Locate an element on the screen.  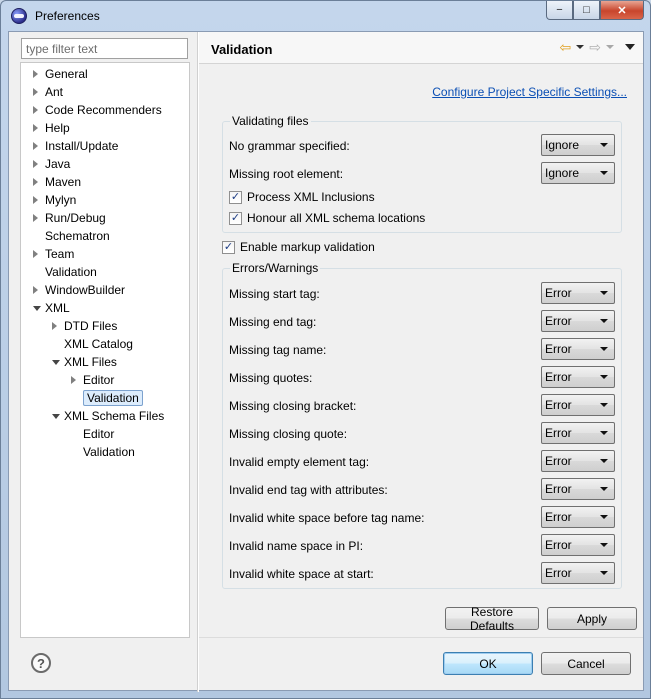
tree-node-label: Run/Debug is located at coordinates (75, 218).